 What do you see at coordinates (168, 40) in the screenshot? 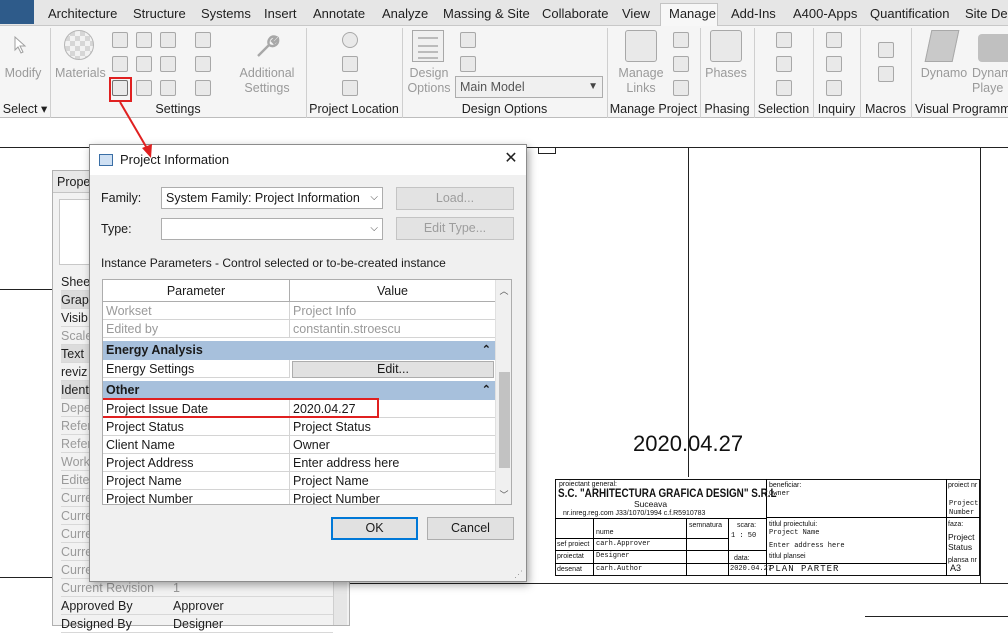
I see `project-parameters-icon` at bounding box center [168, 40].